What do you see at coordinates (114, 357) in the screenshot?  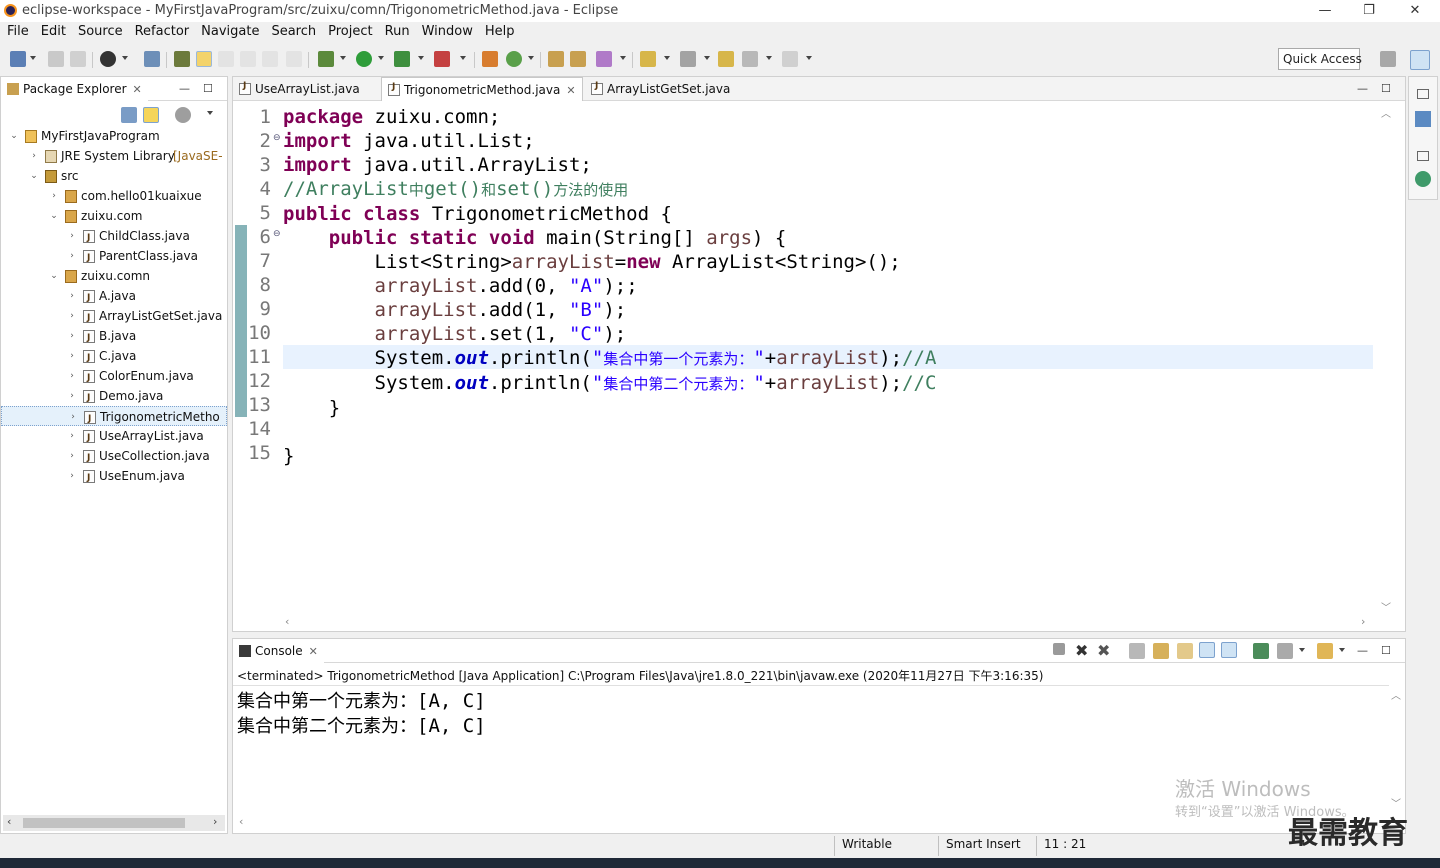 I see `tree-item: › C.java` at bounding box center [114, 357].